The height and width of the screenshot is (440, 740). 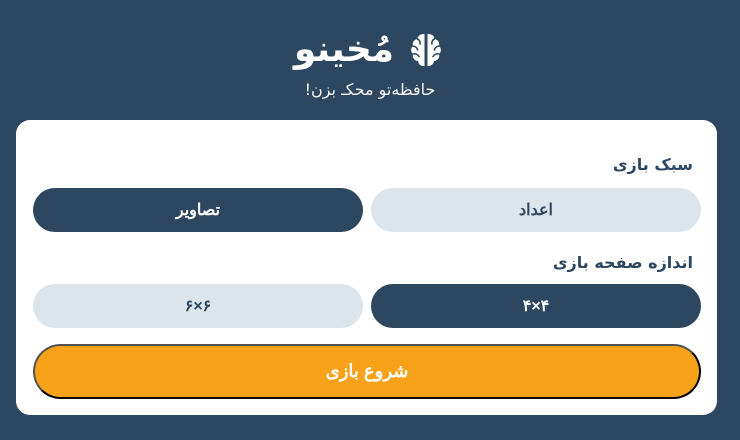 What do you see at coordinates (622, 262) in the screenshot?
I see `board-size-label: اندازه صفحه بازی` at bounding box center [622, 262].